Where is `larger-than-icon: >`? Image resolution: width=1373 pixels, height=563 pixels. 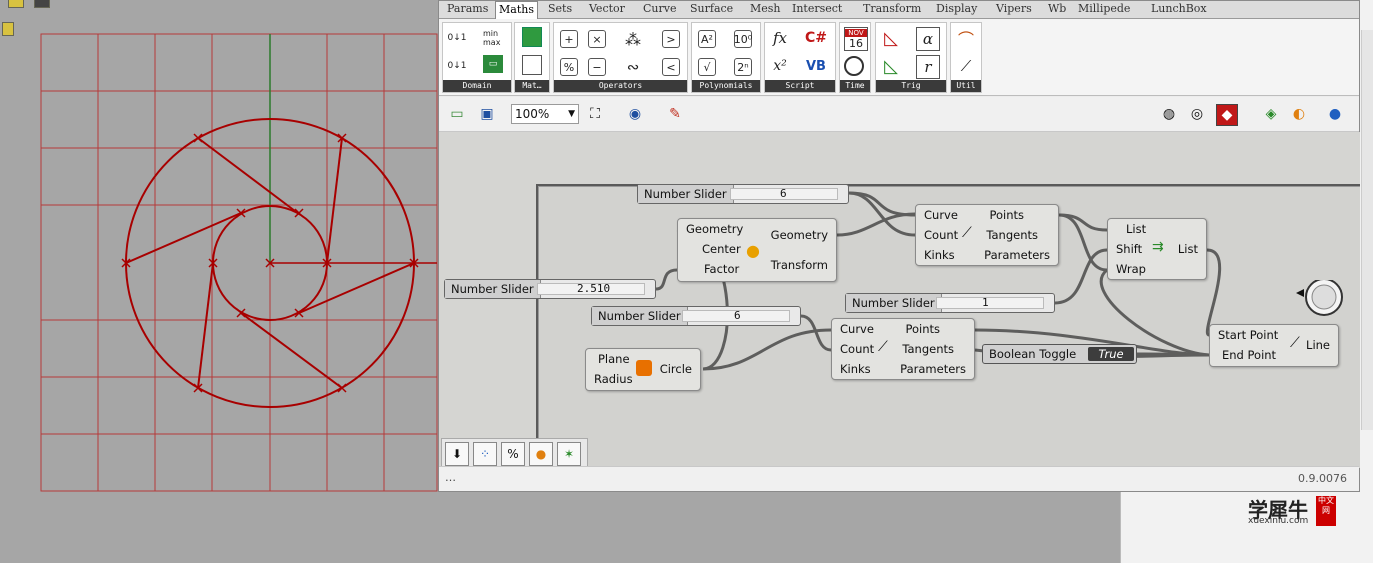
larger-than-icon: > is located at coordinates (671, 39).